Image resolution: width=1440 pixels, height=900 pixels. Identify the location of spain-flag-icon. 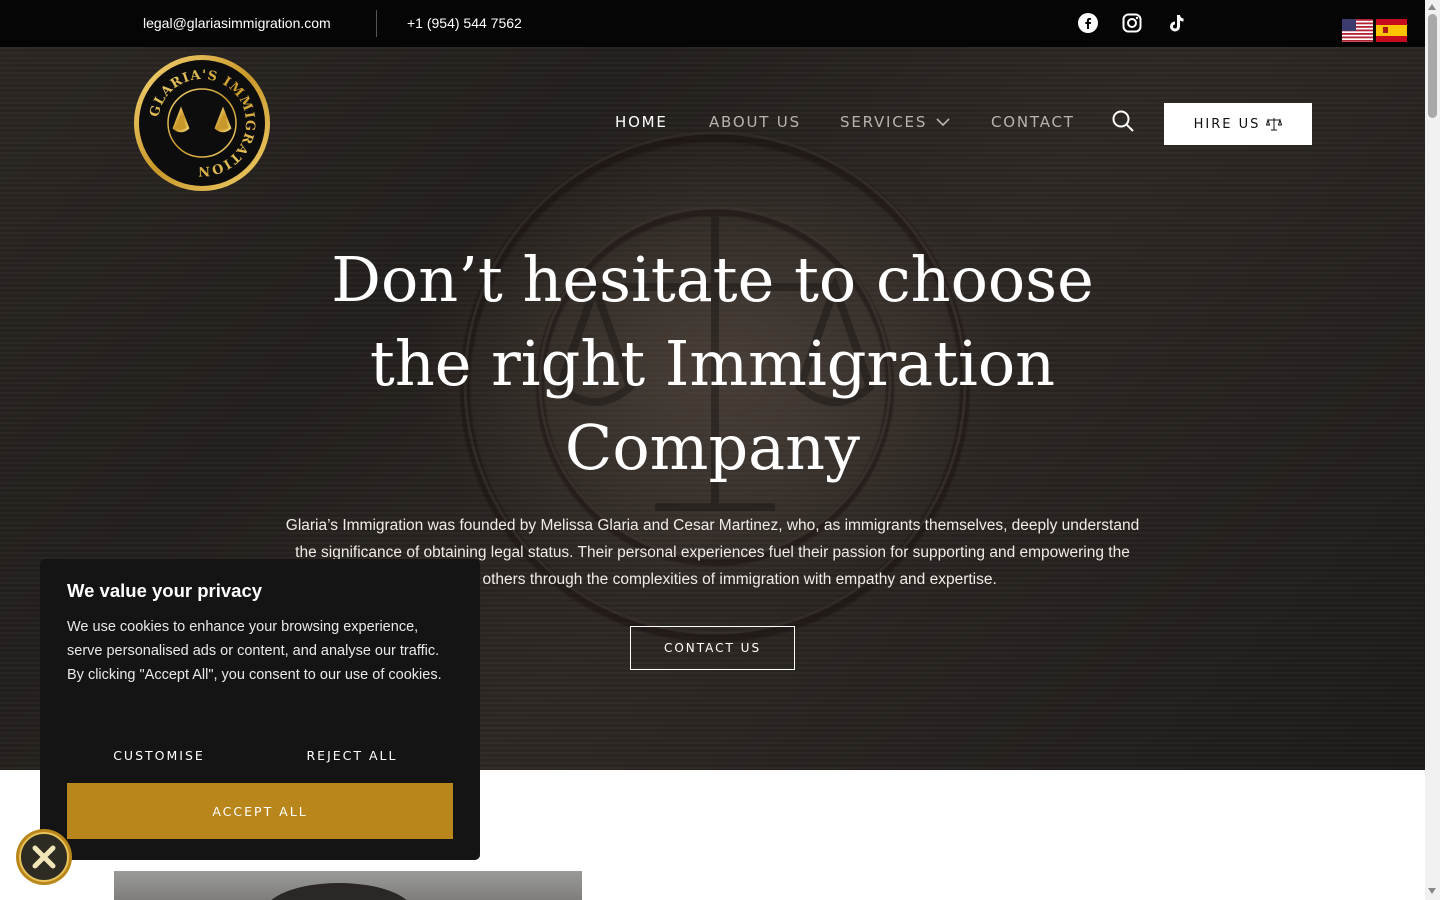
(1391, 30).